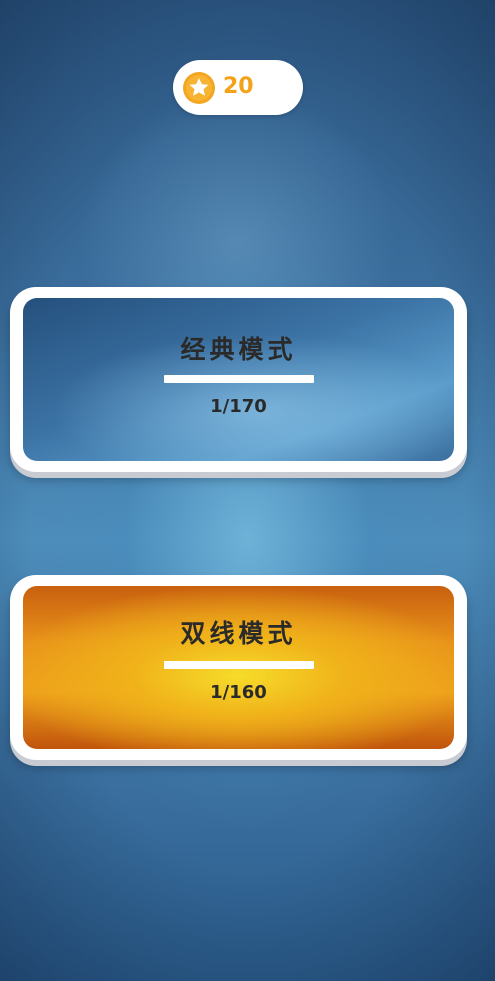 The height and width of the screenshot is (981, 495). What do you see at coordinates (238, 406) in the screenshot?
I see `classic-mode-progress: 1/170` at bounding box center [238, 406].